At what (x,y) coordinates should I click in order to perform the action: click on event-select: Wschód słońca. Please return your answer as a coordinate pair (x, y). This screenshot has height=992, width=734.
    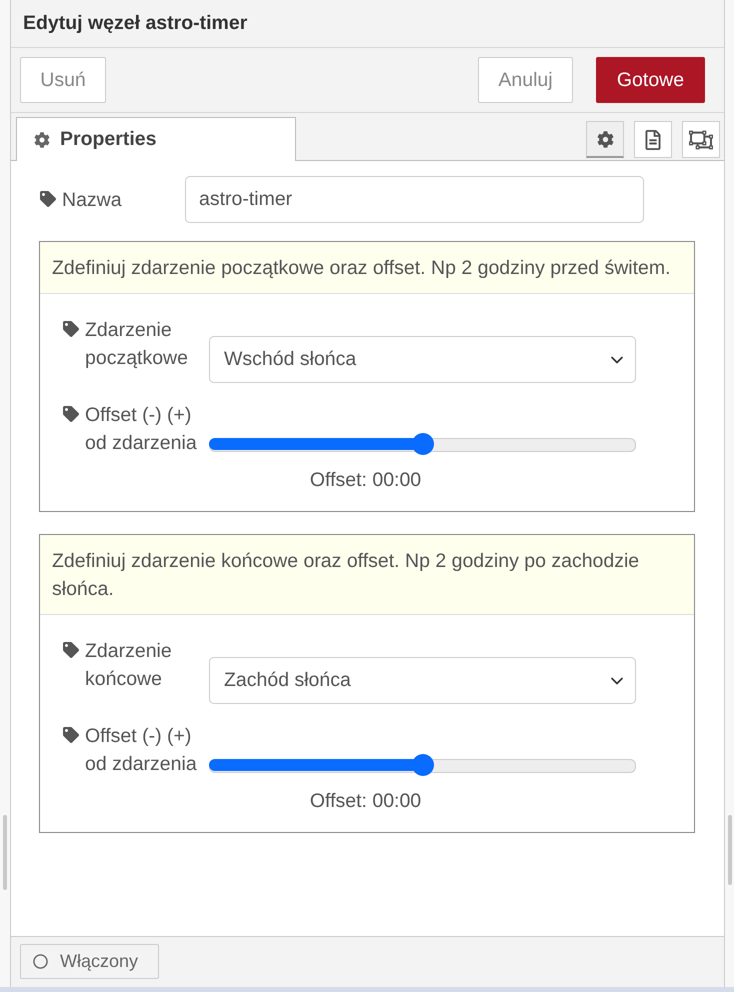
    Looking at the image, I should click on (422, 359).